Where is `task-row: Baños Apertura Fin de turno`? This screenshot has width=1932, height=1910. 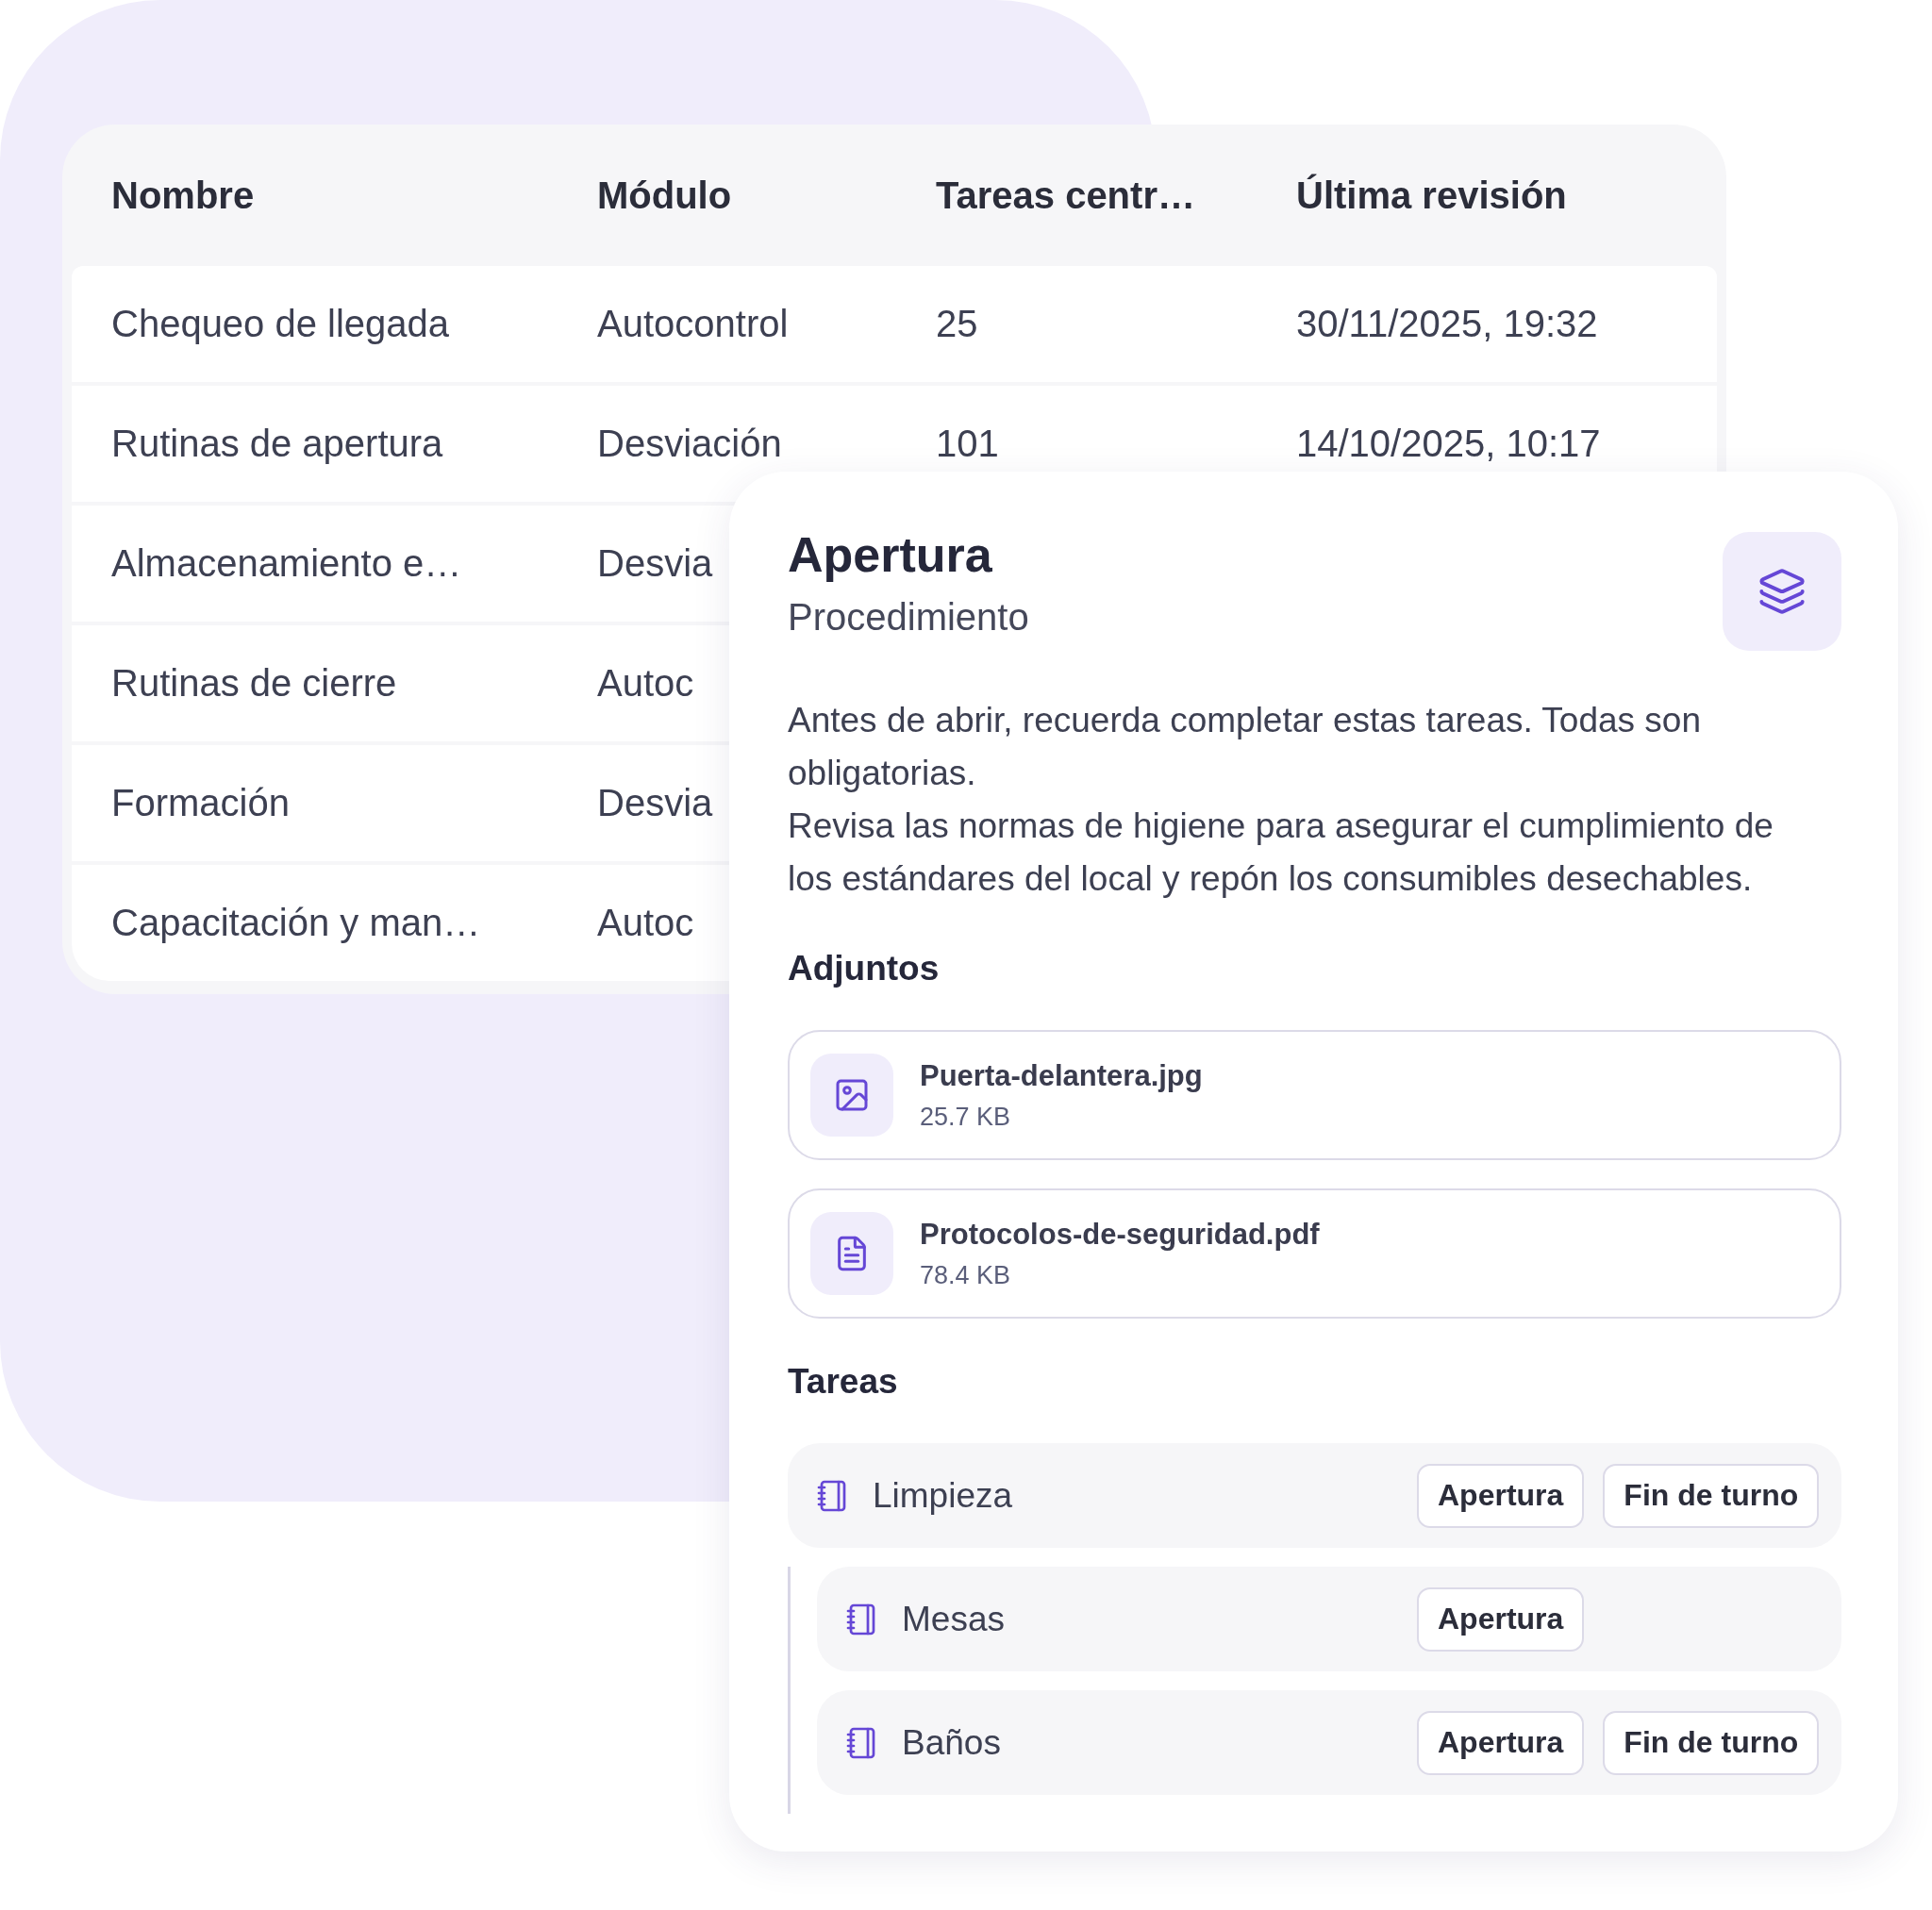
task-row: Baños Apertura Fin de turno is located at coordinates (1329, 1742).